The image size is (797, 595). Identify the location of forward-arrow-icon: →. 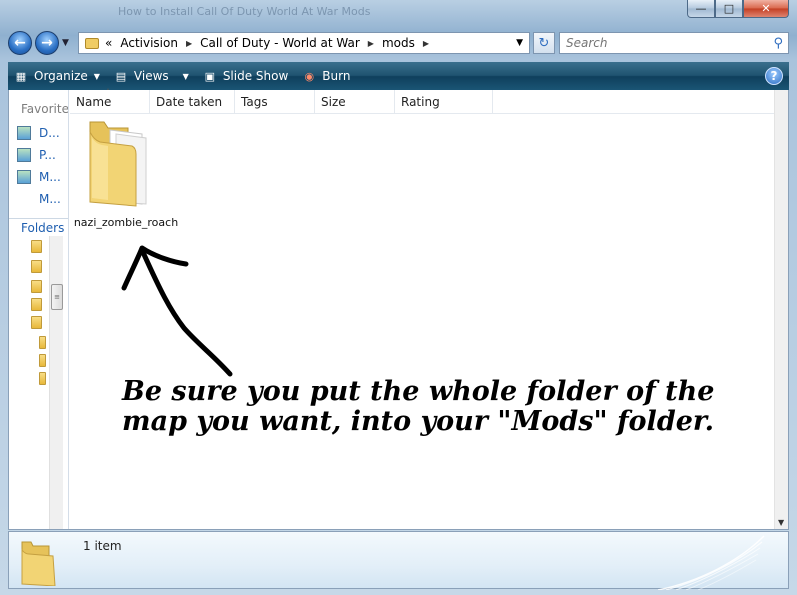
(47, 43).